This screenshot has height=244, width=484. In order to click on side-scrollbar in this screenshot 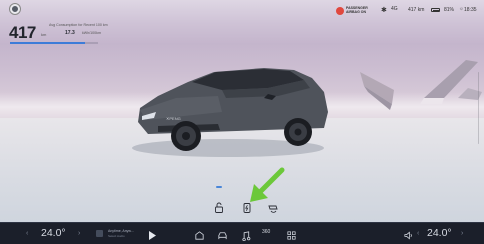, I will do `click(478, 108)`.